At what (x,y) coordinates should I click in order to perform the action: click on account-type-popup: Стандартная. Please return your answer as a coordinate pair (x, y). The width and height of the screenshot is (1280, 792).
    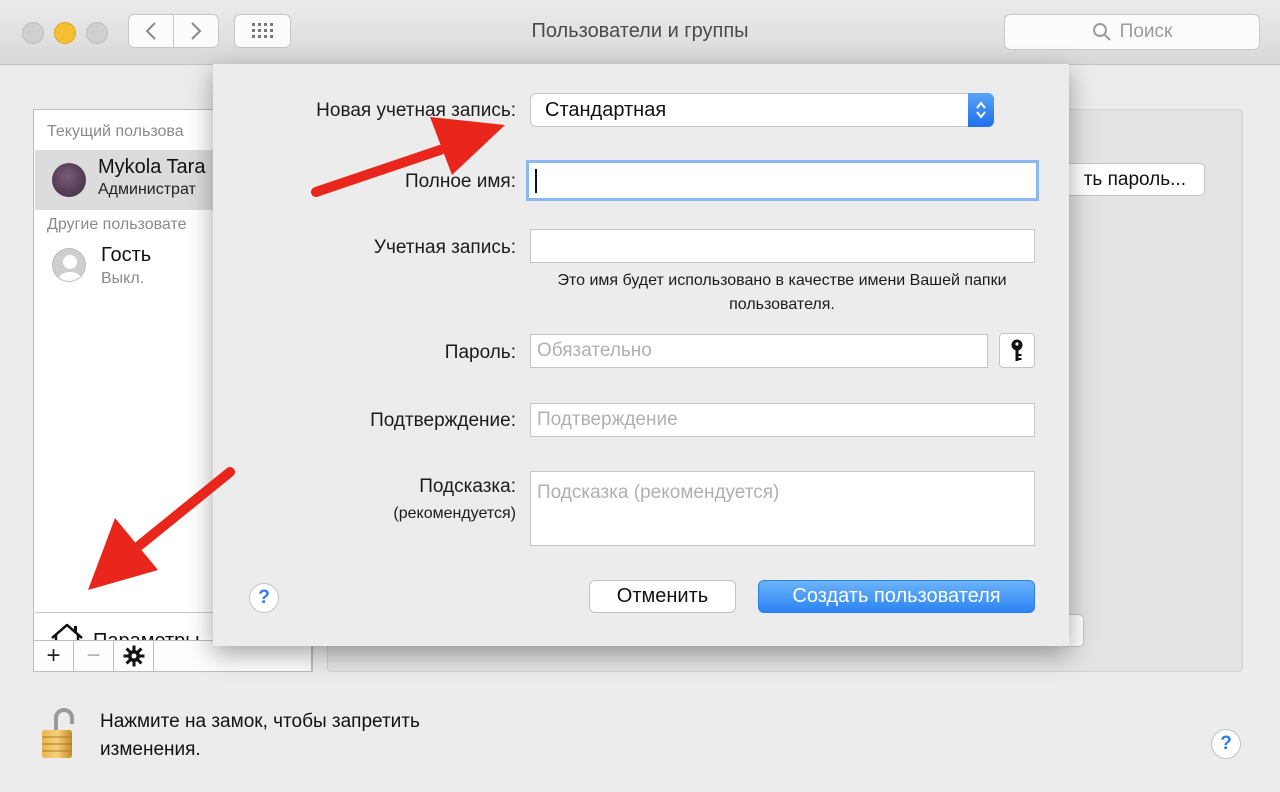
    Looking at the image, I should click on (762, 110).